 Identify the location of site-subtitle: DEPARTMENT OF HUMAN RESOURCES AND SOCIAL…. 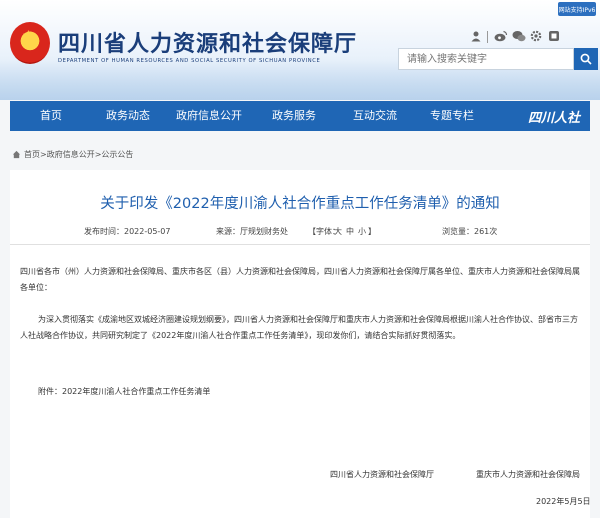
(189, 61).